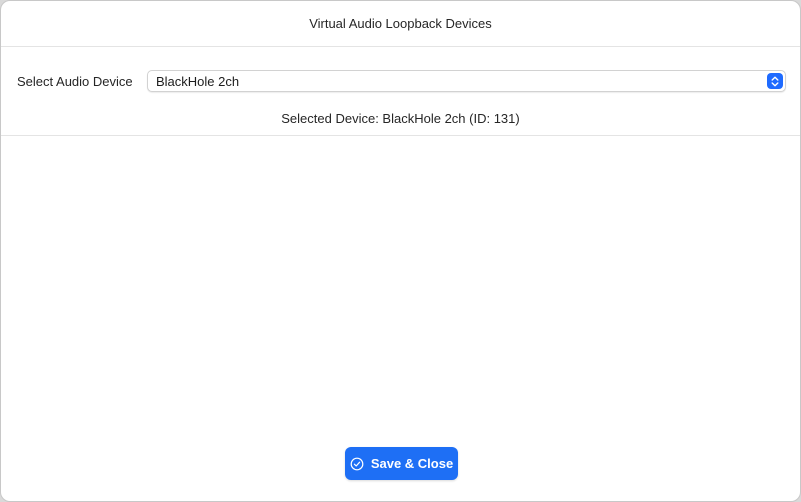  Describe the element at coordinates (75, 81) in the screenshot. I see `device-selector-label: Select Audio Device` at that location.